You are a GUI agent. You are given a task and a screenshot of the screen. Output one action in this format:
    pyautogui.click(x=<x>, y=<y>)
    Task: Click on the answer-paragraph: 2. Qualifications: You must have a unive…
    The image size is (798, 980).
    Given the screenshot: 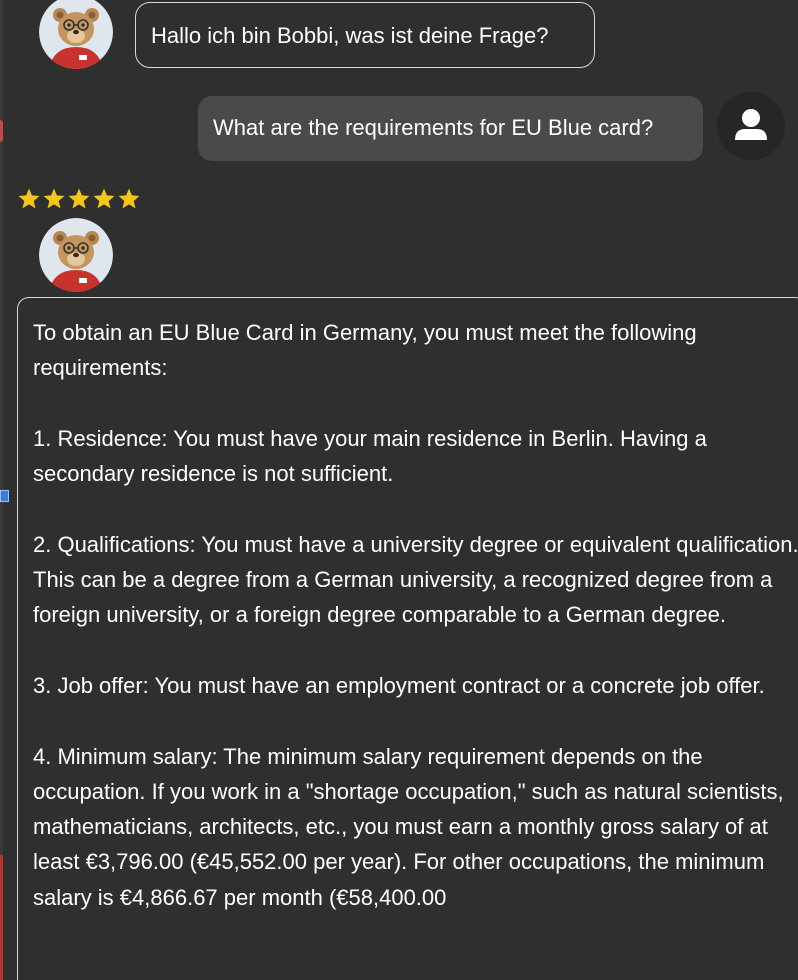 What is the action you would take?
    pyautogui.click(x=415, y=579)
    